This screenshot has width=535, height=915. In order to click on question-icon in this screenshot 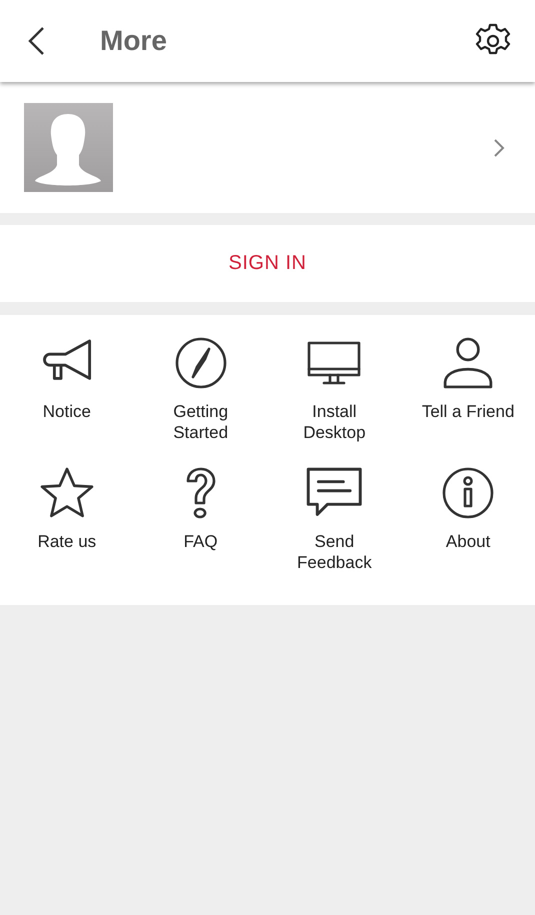, I will do `click(200, 493)`.